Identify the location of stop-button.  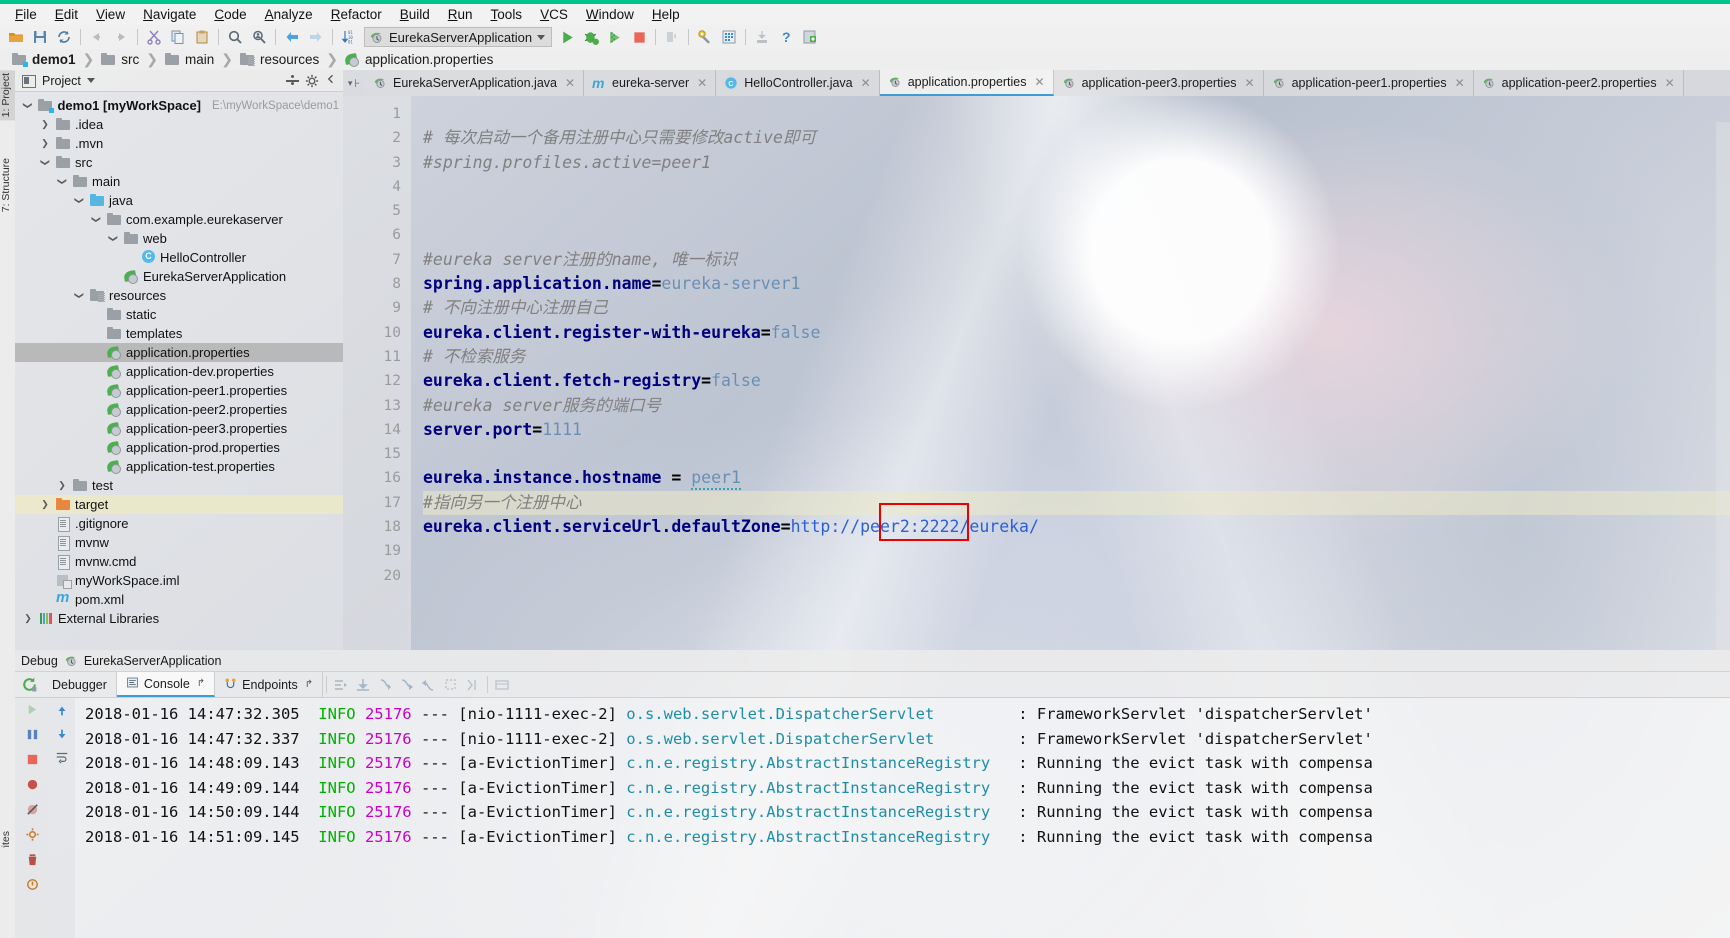
(639, 37).